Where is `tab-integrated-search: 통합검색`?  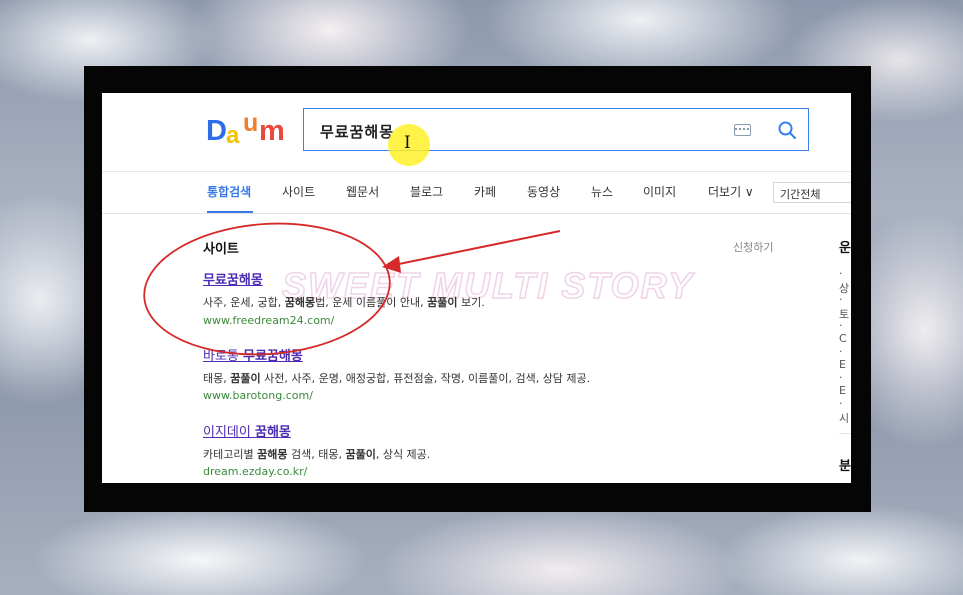
tab-integrated-search: 통합검색 is located at coordinates (229, 191).